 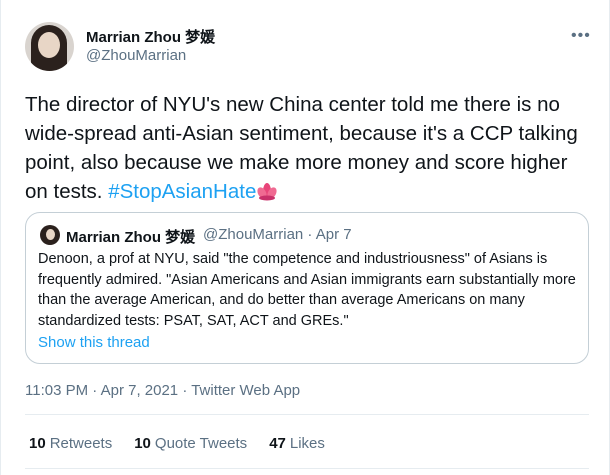 What do you see at coordinates (142, 443) in the screenshot?
I see `quotes-count: 10` at bounding box center [142, 443].